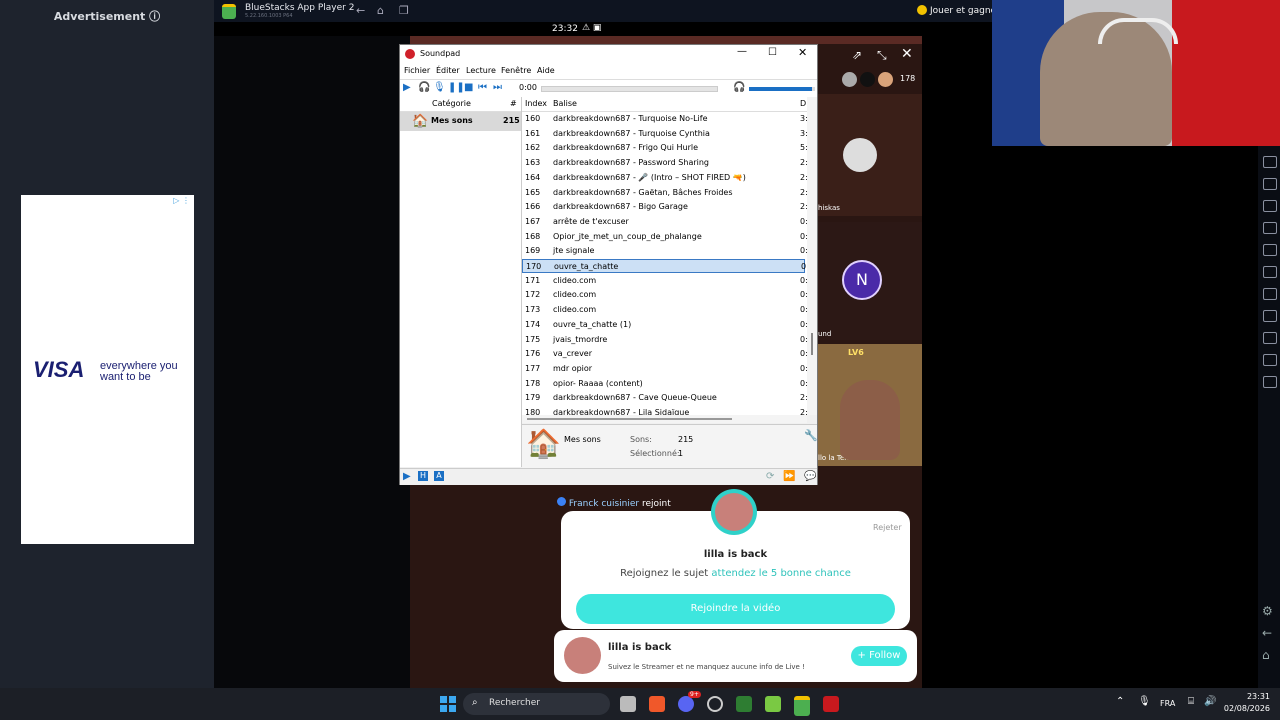 Image resolution: width=1280 pixels, height=720 pixels. Describe the element at coordinates (448, 70) in the screenshot. I see `menu-editer: Éditer` at that location.